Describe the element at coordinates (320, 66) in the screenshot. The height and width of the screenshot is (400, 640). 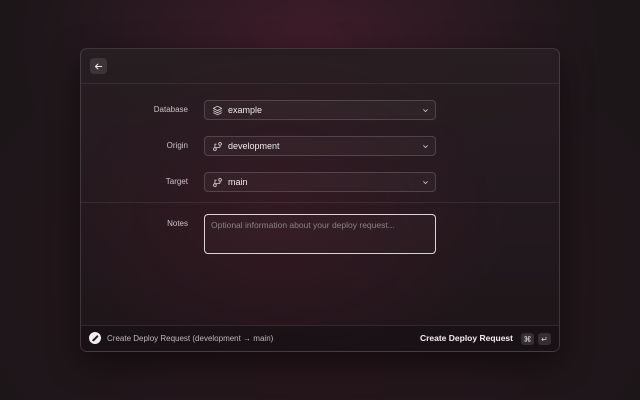
I see `dialog-topbar` at that location.